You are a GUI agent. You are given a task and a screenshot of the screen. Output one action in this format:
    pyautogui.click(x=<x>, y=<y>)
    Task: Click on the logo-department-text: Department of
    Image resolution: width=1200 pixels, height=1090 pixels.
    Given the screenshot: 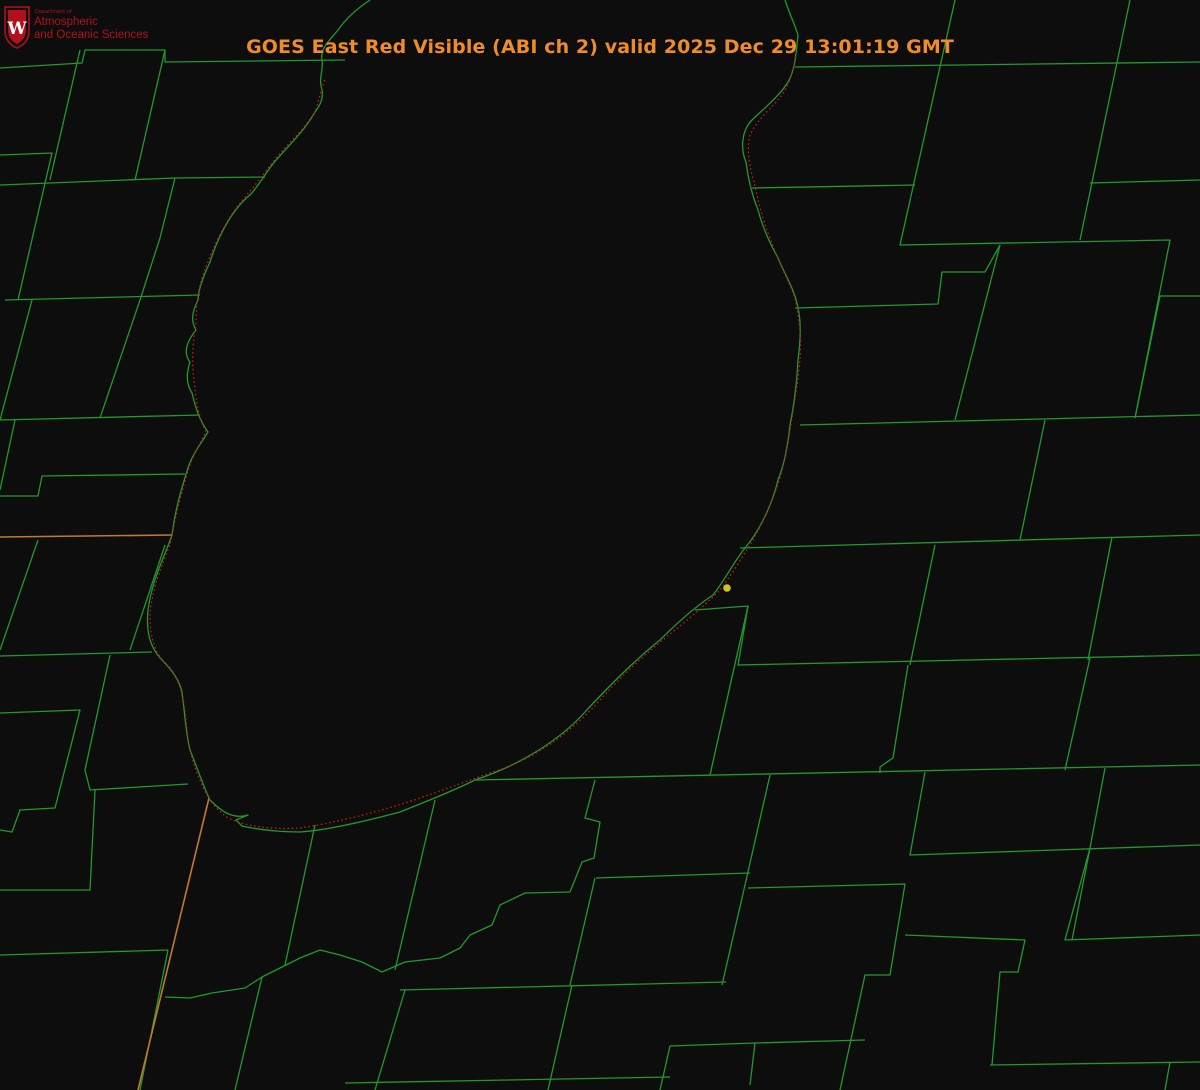 What is the action you would take?
    pyautogui.click(x=53, y=12)
    